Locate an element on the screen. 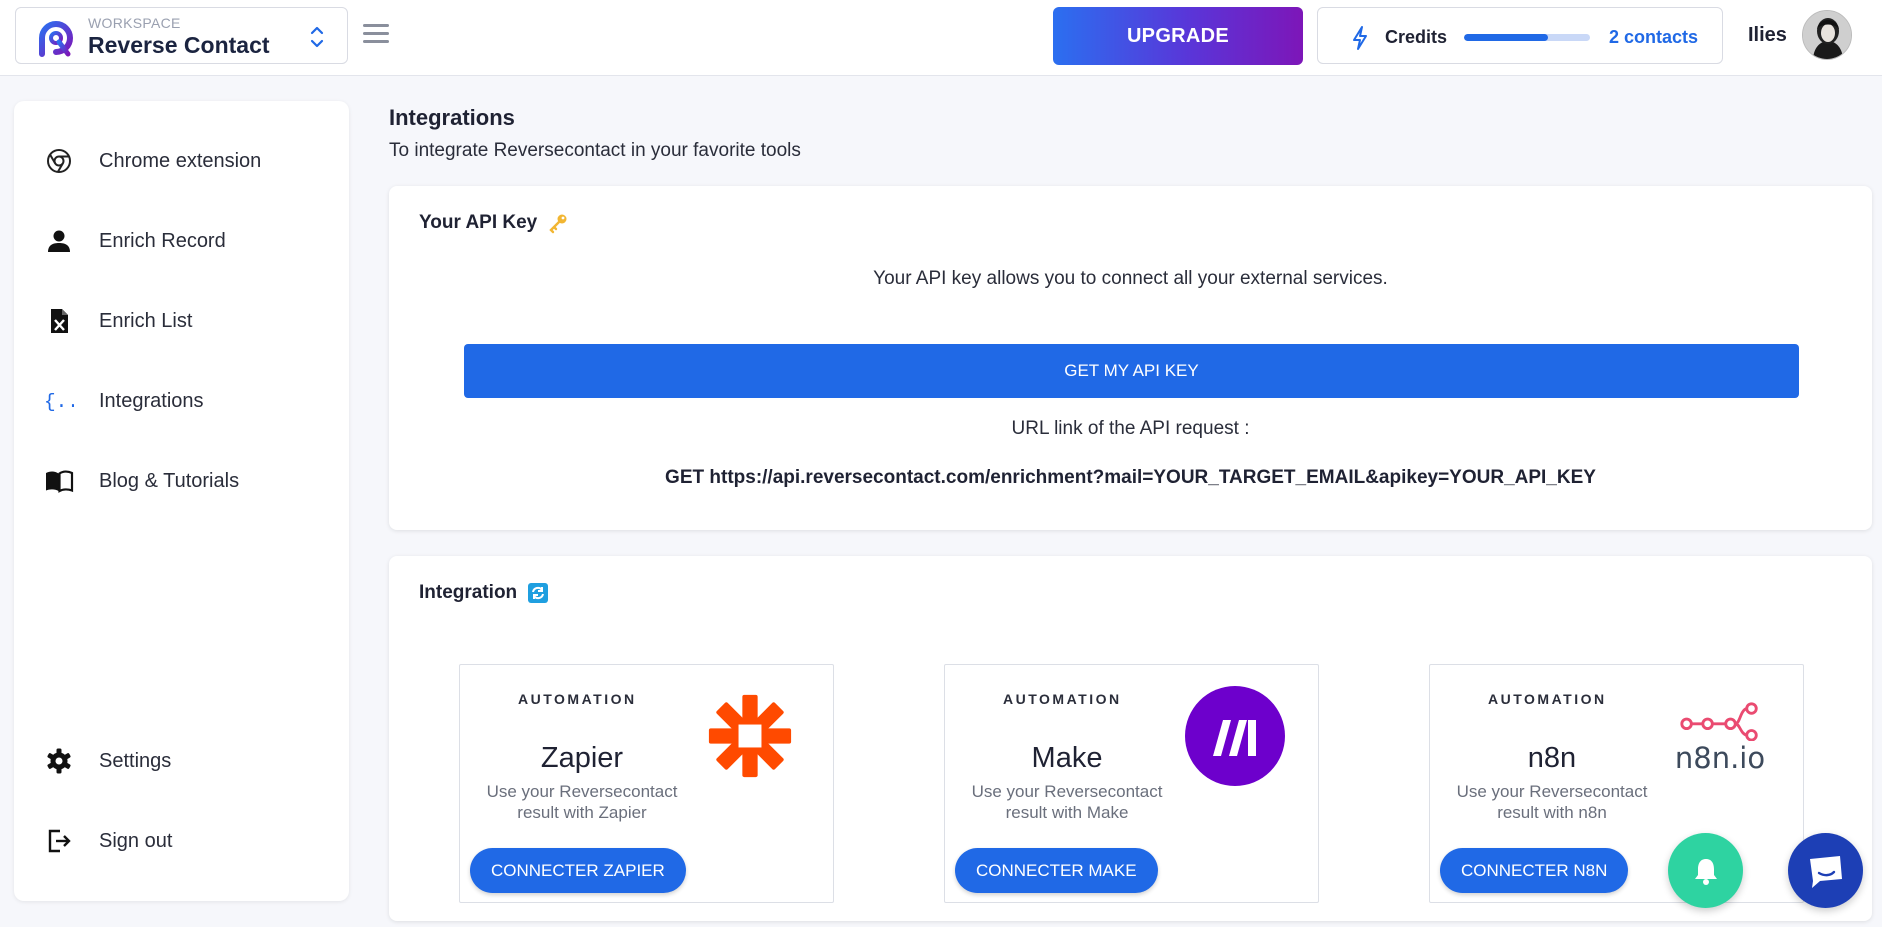 Image resolution: width=1882 pixels, height=927 pixels. curly-braces-icon: {..} is located at coordinates (59, 401).